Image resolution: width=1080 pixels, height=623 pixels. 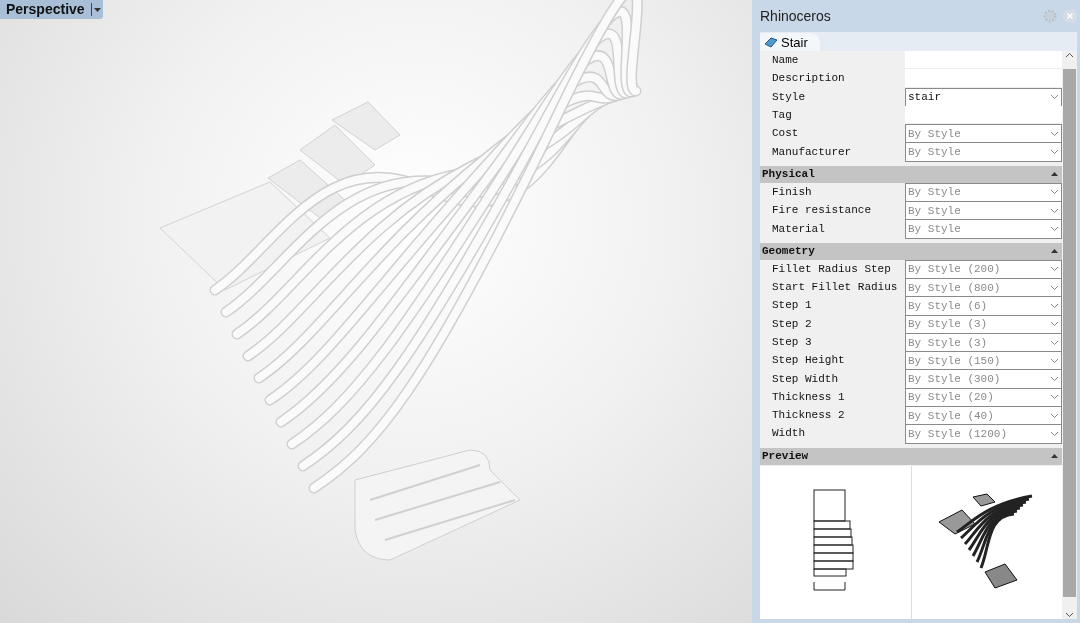 I want to click on property-label: Style, so click(x=788, y=97).